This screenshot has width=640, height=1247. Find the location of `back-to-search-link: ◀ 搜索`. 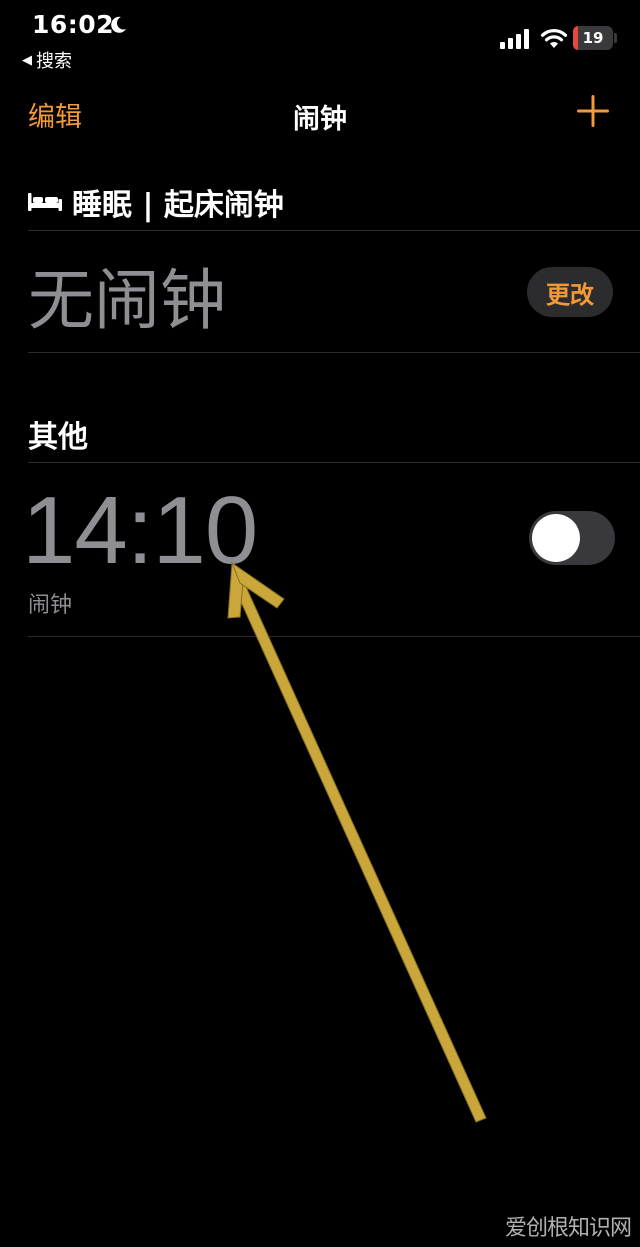

back-to-search-link: ◀ 搜索 is located at coordinates (47, 60).